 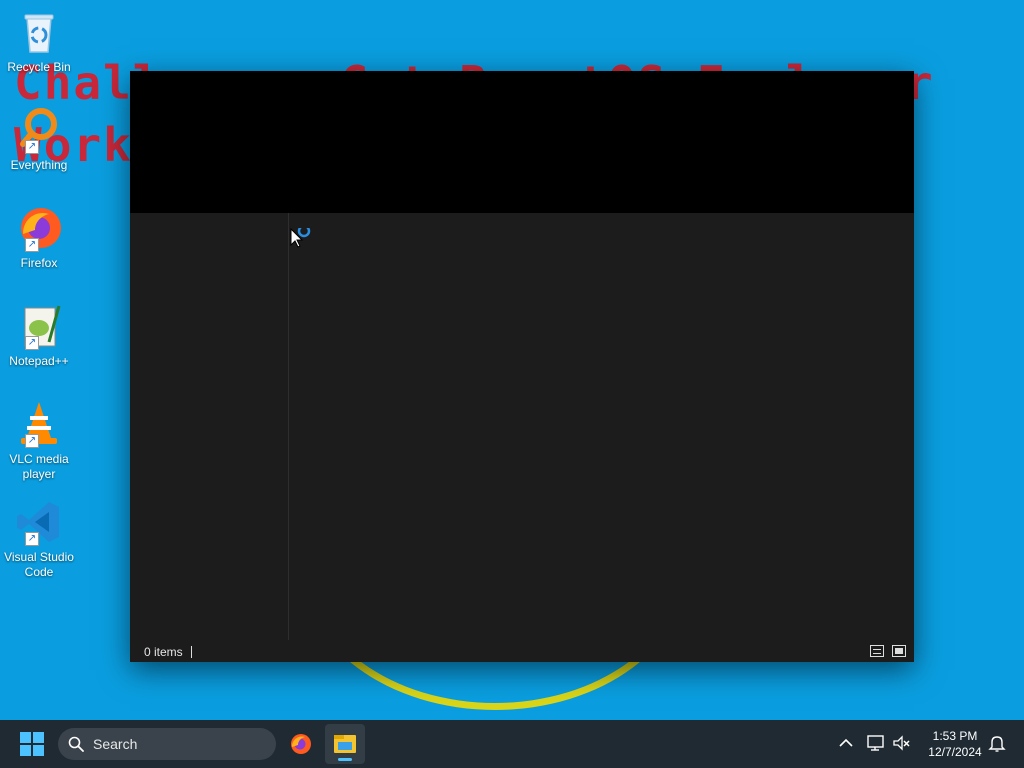 What do you see at coordinates (39, 361) in the screenshot?
I see `desktop-icon-label: Notepad++` at bounding box center [39, 361].